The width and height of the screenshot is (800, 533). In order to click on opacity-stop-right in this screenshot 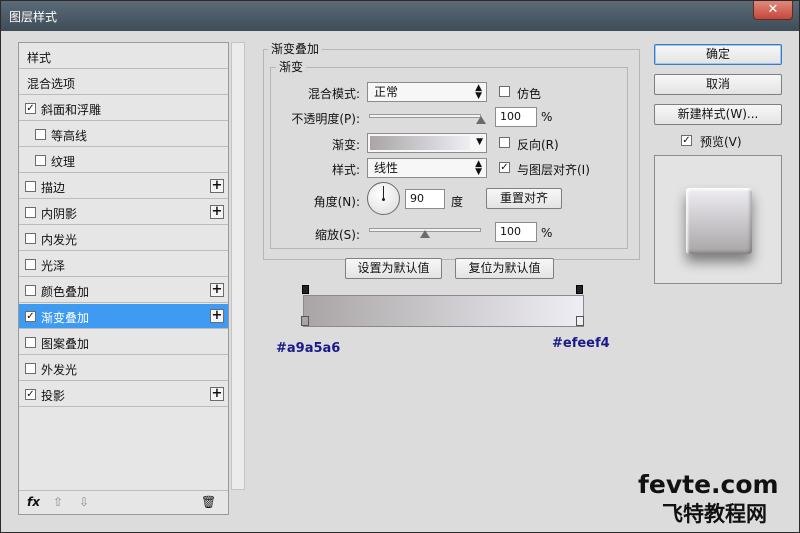, I will do `click(579, 289)`.